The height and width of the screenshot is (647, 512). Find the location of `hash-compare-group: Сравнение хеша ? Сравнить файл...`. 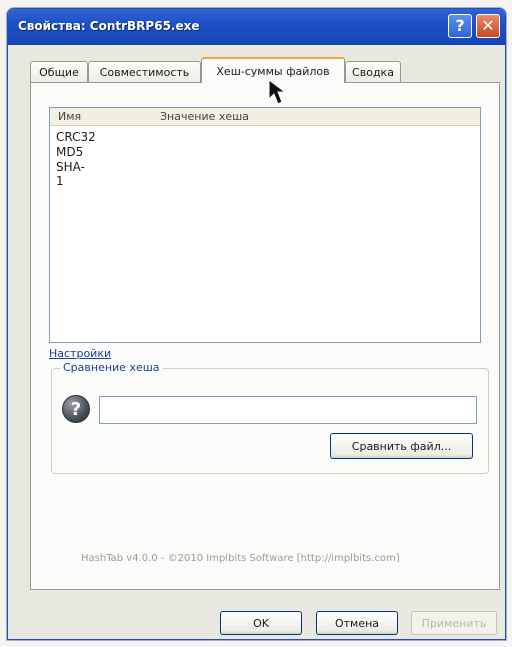

hash-compare-group: Сравнение хеша ? Сравнить файл... is located at coordinates (270, 417).